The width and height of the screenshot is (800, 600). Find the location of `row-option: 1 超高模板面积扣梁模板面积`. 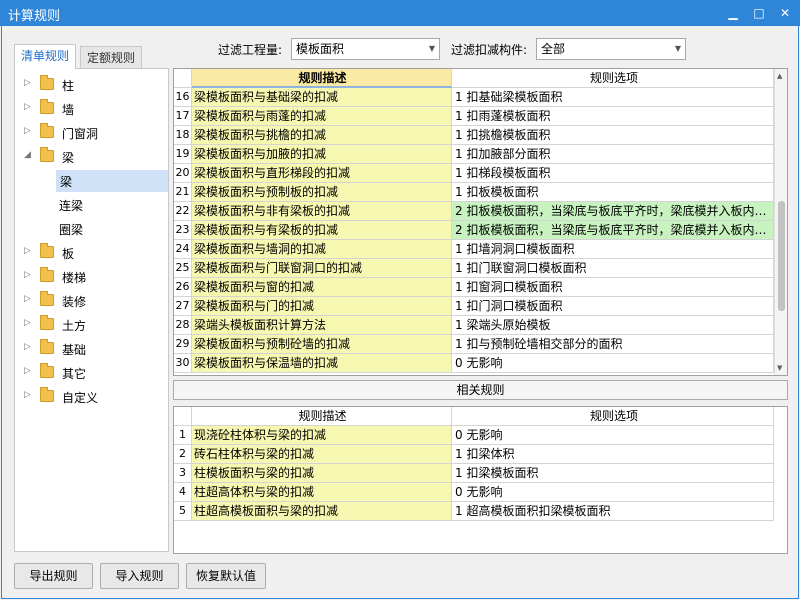

row-option: 1 超高模板面积扣梁模板面积 is located at coordinates (613, 511).